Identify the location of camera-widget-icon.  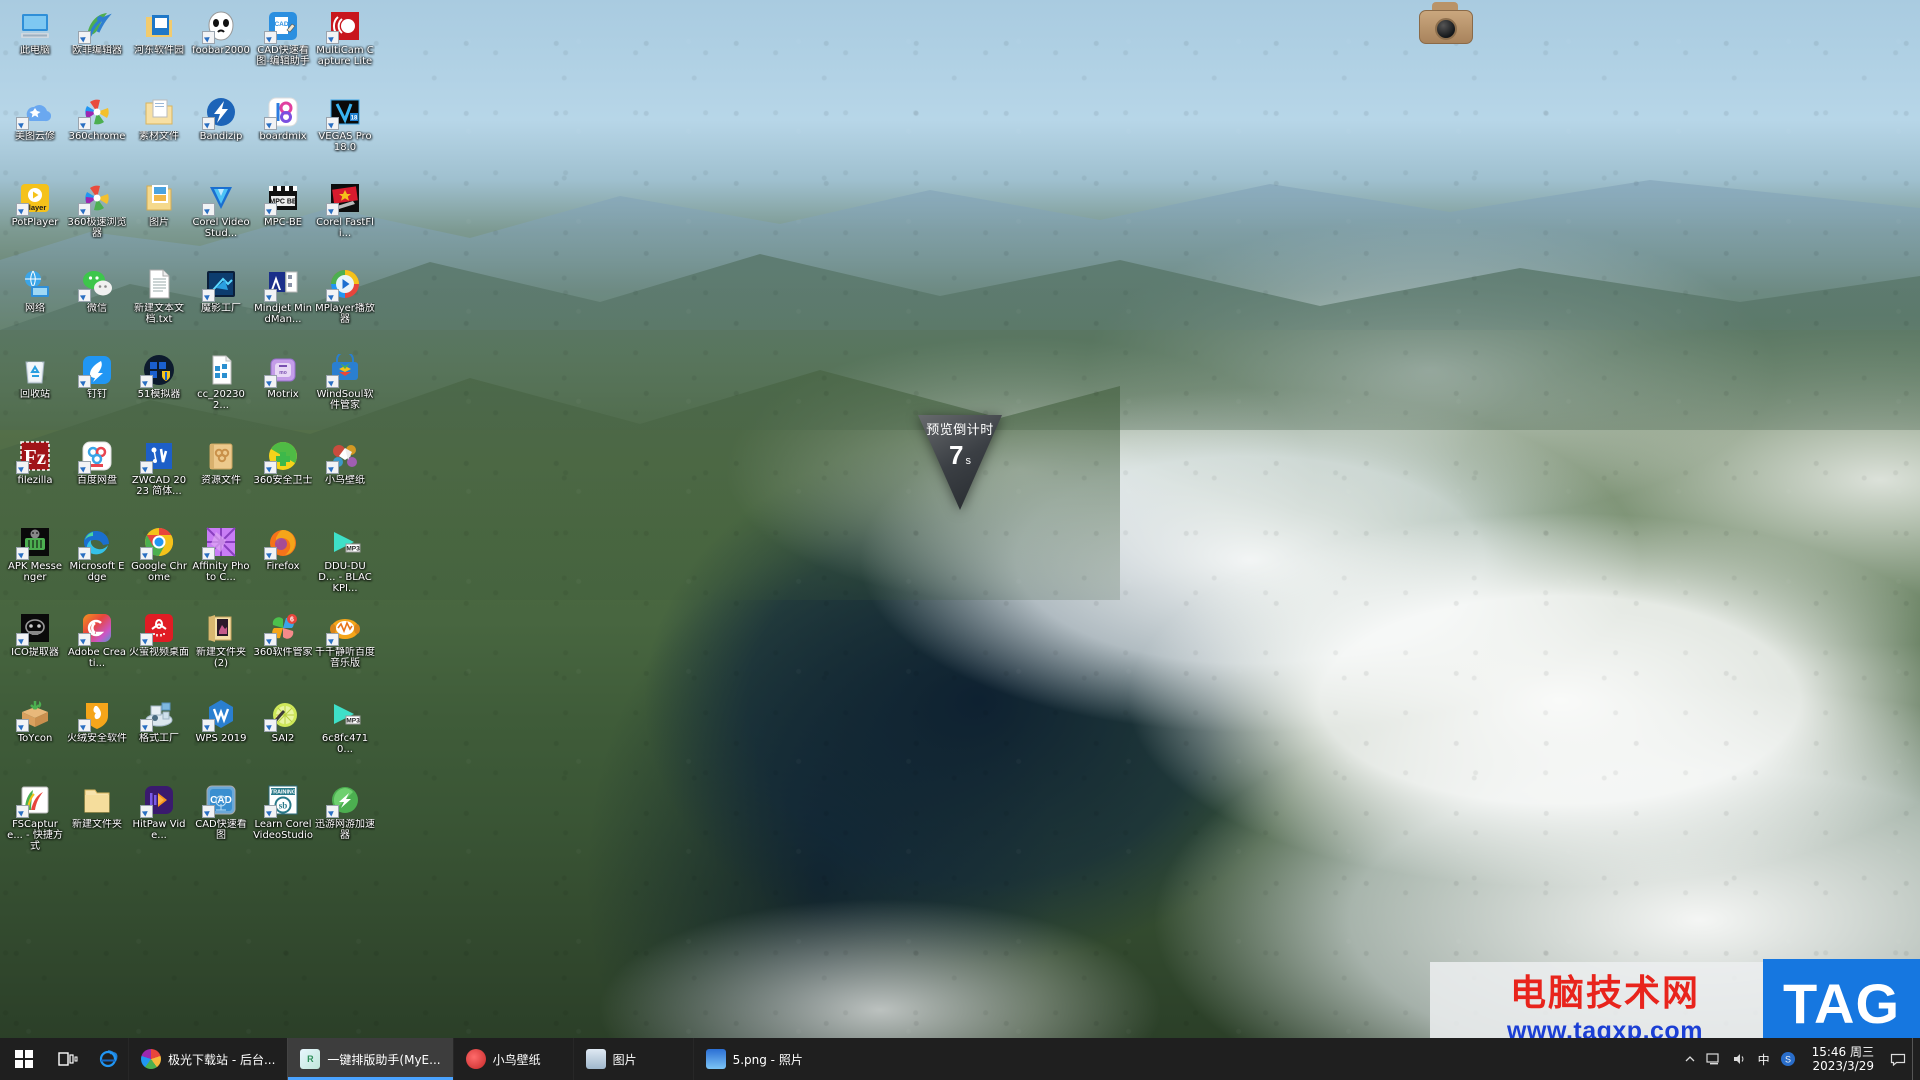
(1446, 23).